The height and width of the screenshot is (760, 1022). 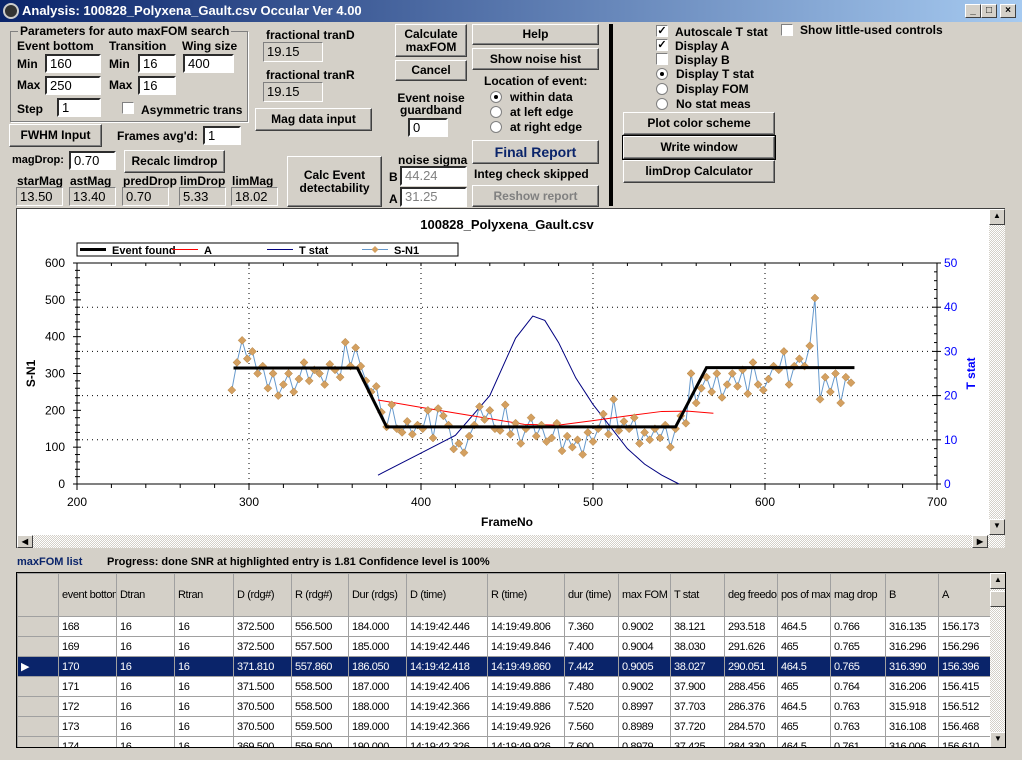 What do you see at coordinates (535, 152) in the screenshot?
I see `final-report-button: Final Report` at bounding box center [535, 152].